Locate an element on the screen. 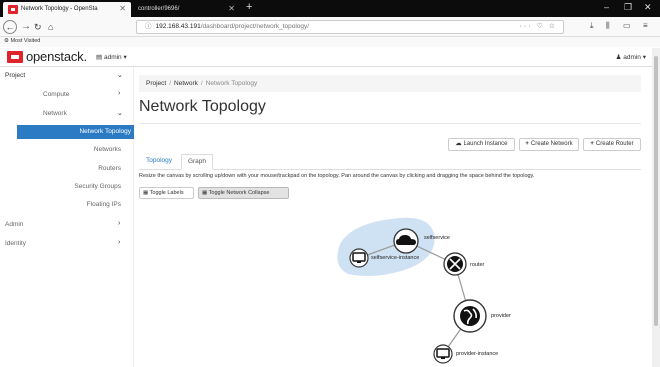 The width and height of the screenshot is (660, 367). scrollbar-thumb is located at coordinates (656, 191).